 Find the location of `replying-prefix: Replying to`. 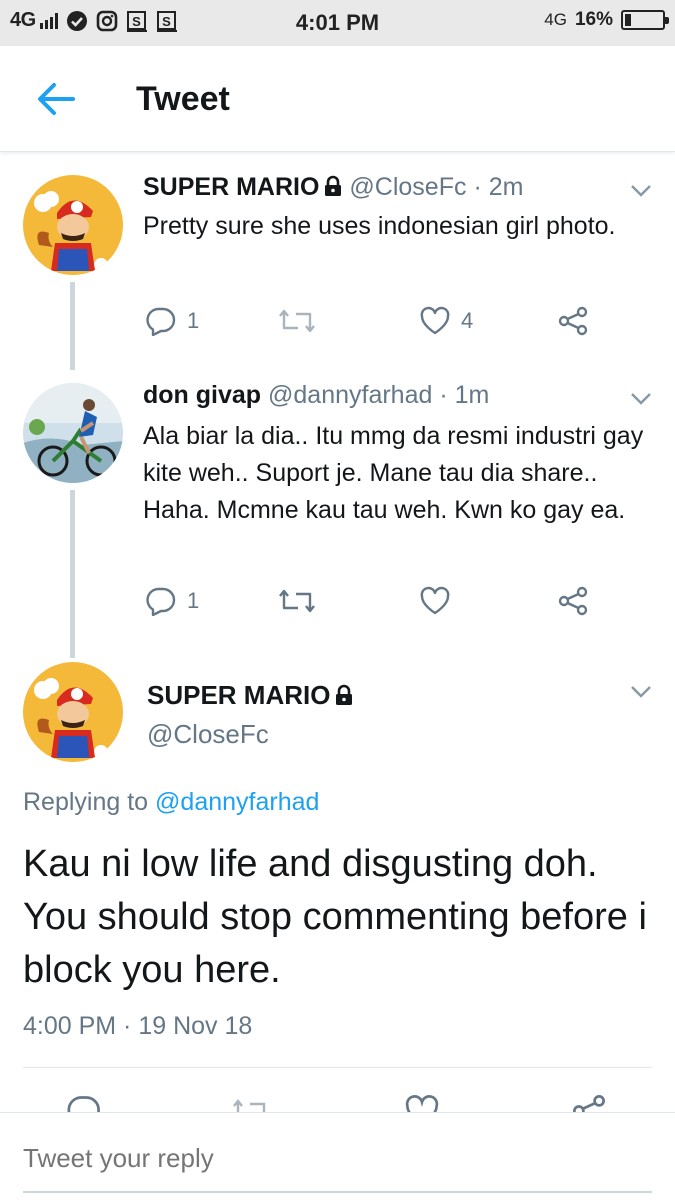

replying-prefix: Replying to is located at coordinates (86, 802).